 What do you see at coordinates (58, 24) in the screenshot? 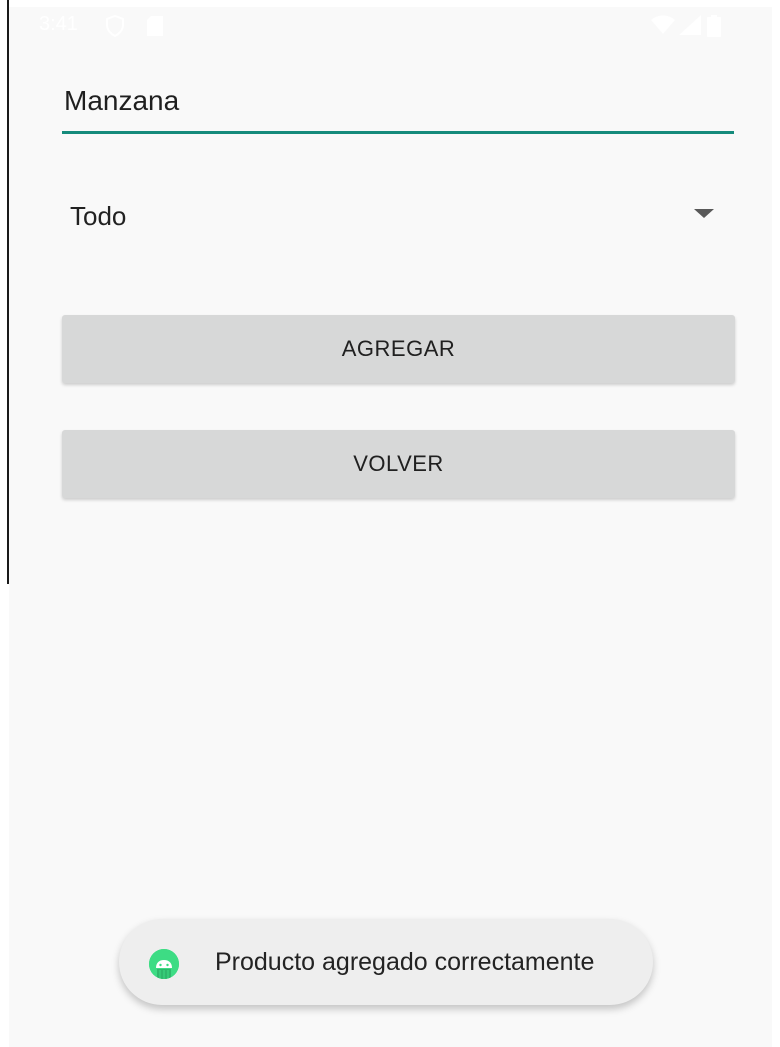
I see `status-time: 3:41` at bounding box center [58, 24].